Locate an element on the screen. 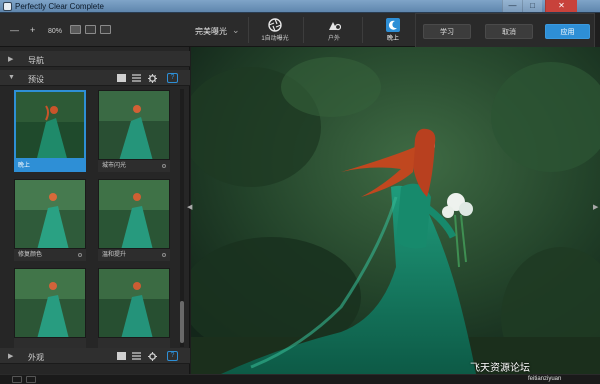 The height and width of the screenshot is (384, 600). aperture-icon is located at coordinates (275, 25).